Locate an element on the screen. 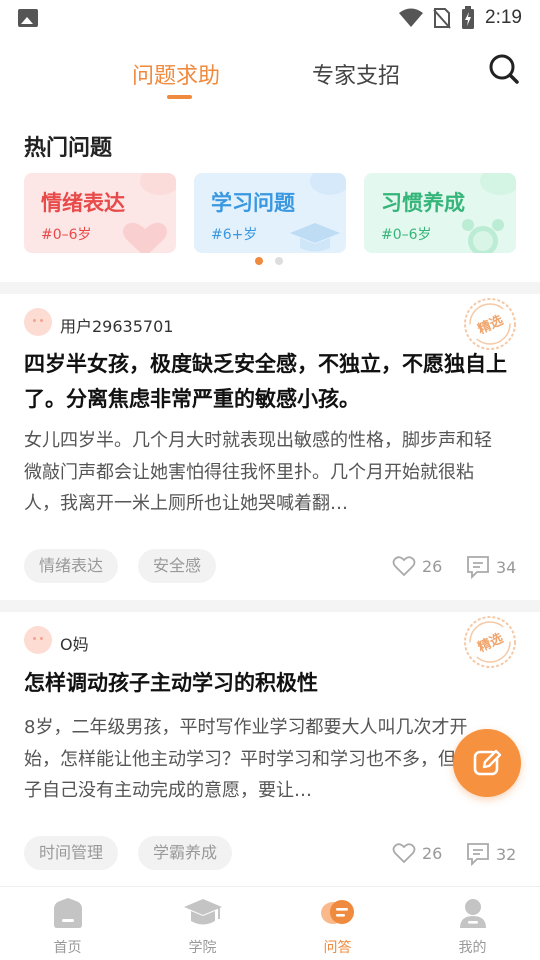  nav-label: 首页 is located at coordinates (67, 948).